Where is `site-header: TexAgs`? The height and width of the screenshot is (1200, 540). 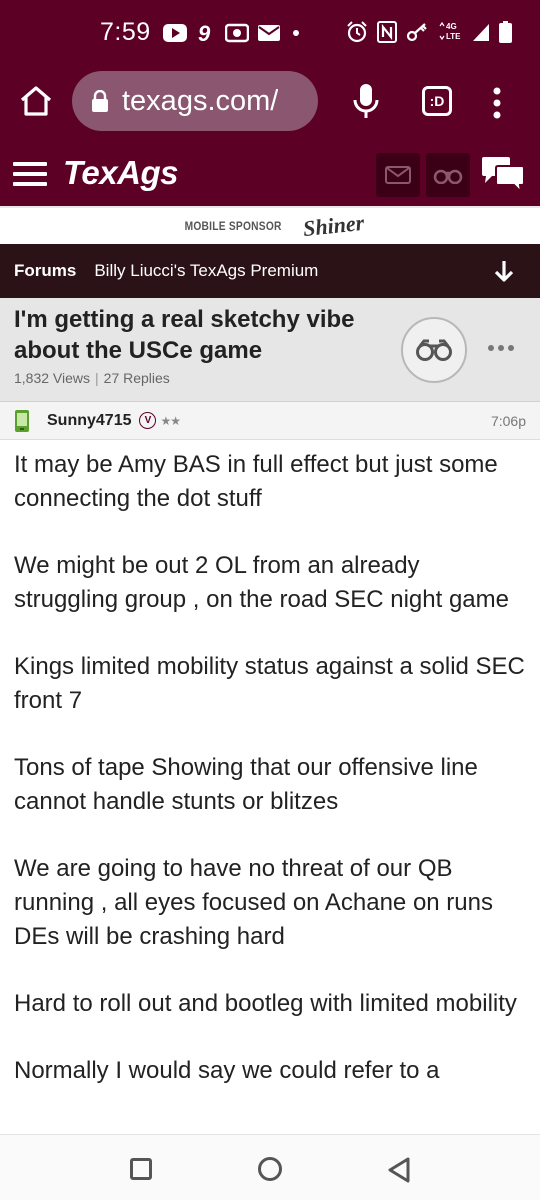
site-header: TexAgs is located at coordinates (270, 173).